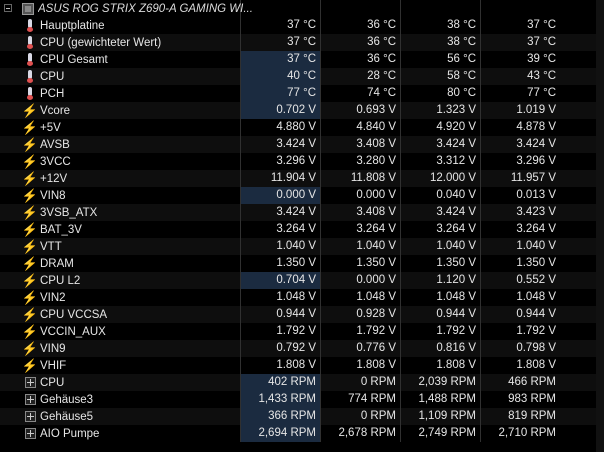 This screenshot has width=604, height=452. Describe the element at coordinates (360, 195) in the screenshot. I see `value-min: 0.000 V` at that location.